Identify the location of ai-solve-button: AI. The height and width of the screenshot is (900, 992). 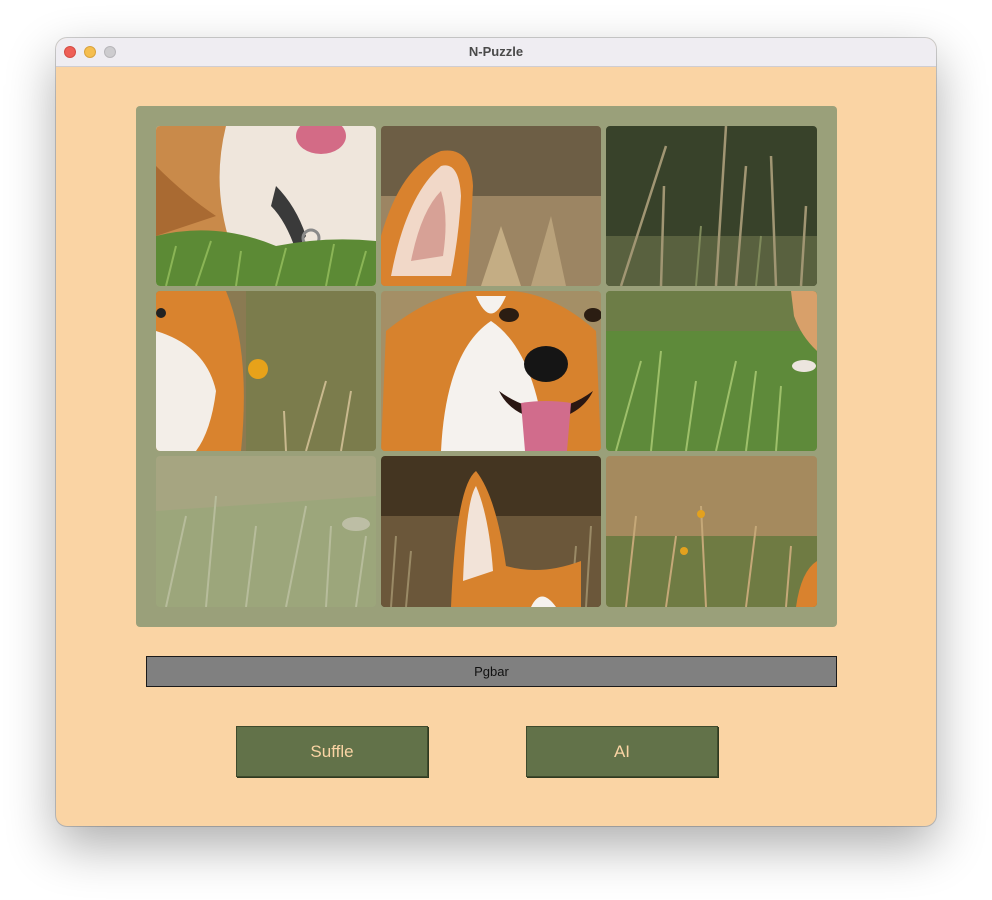
(622, 751).